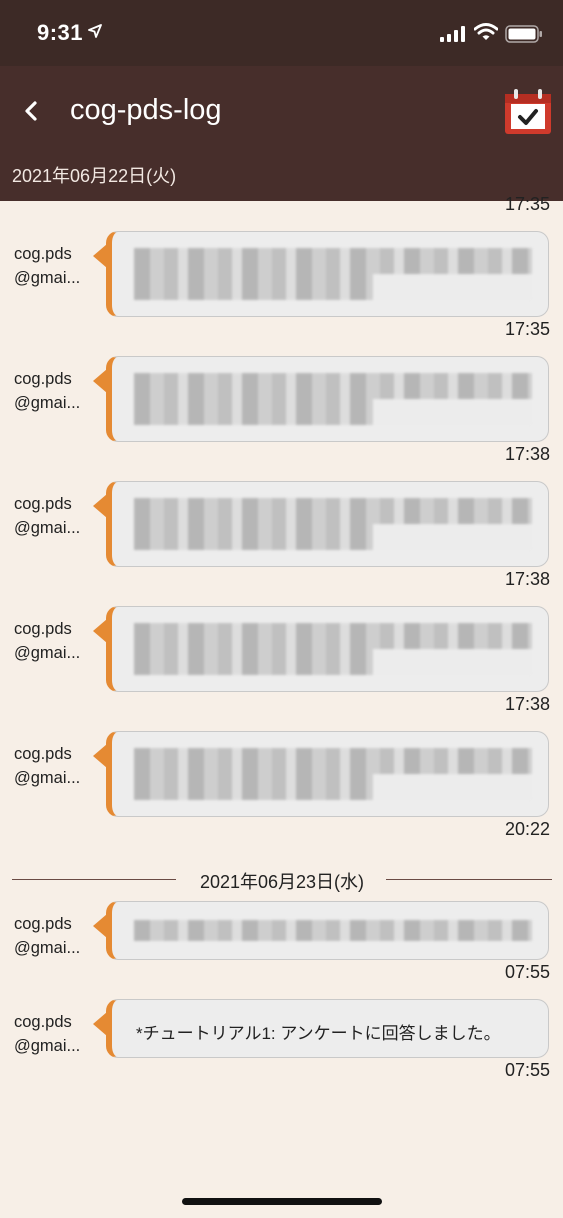 This screenshot has height=1218, width=563. Describe the element at coordinates (60, 32) in the screenshot. I see `status-time: 9:31` at that location.